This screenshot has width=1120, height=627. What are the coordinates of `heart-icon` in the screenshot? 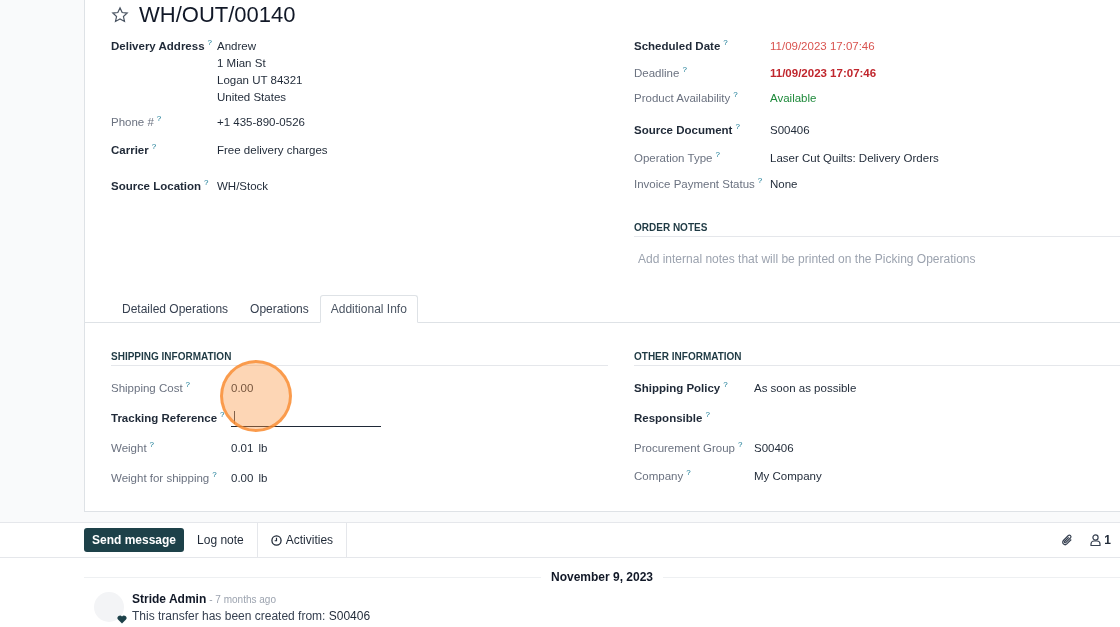 It's located at (122, 619).